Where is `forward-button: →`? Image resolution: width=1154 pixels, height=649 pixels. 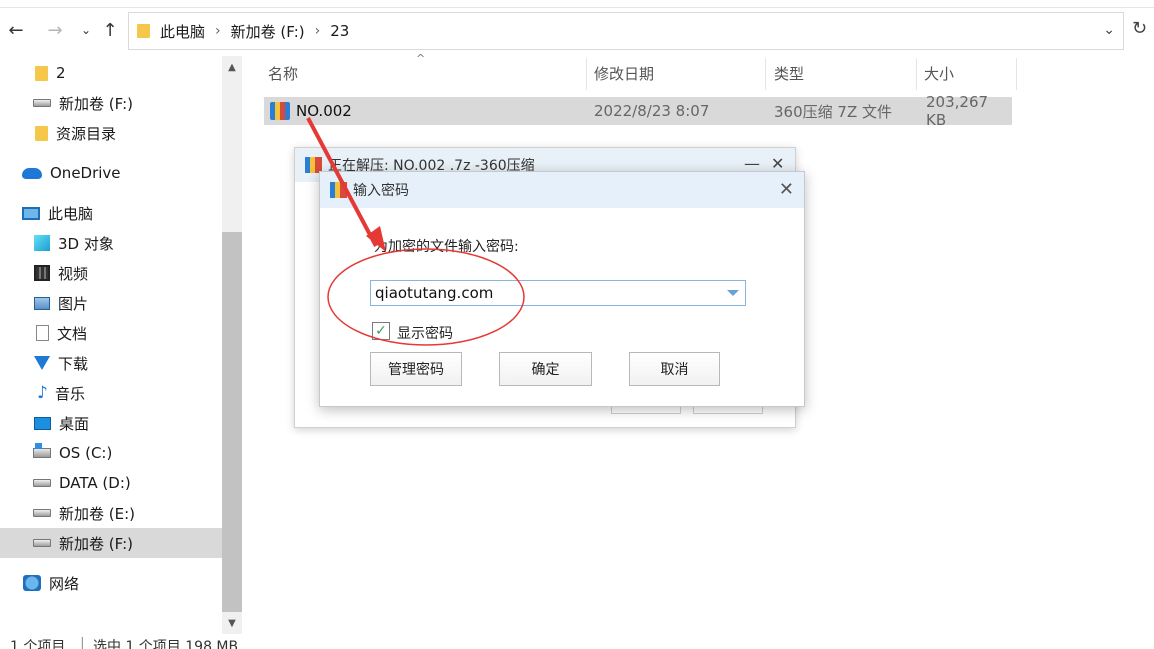
forward-button: → is located at coordinates (55, 30).